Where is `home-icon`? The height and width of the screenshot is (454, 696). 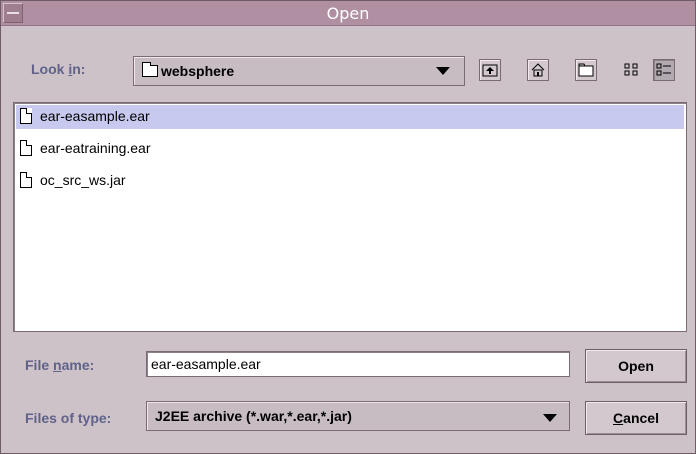 home-icon is located at coordinates (538, 70).